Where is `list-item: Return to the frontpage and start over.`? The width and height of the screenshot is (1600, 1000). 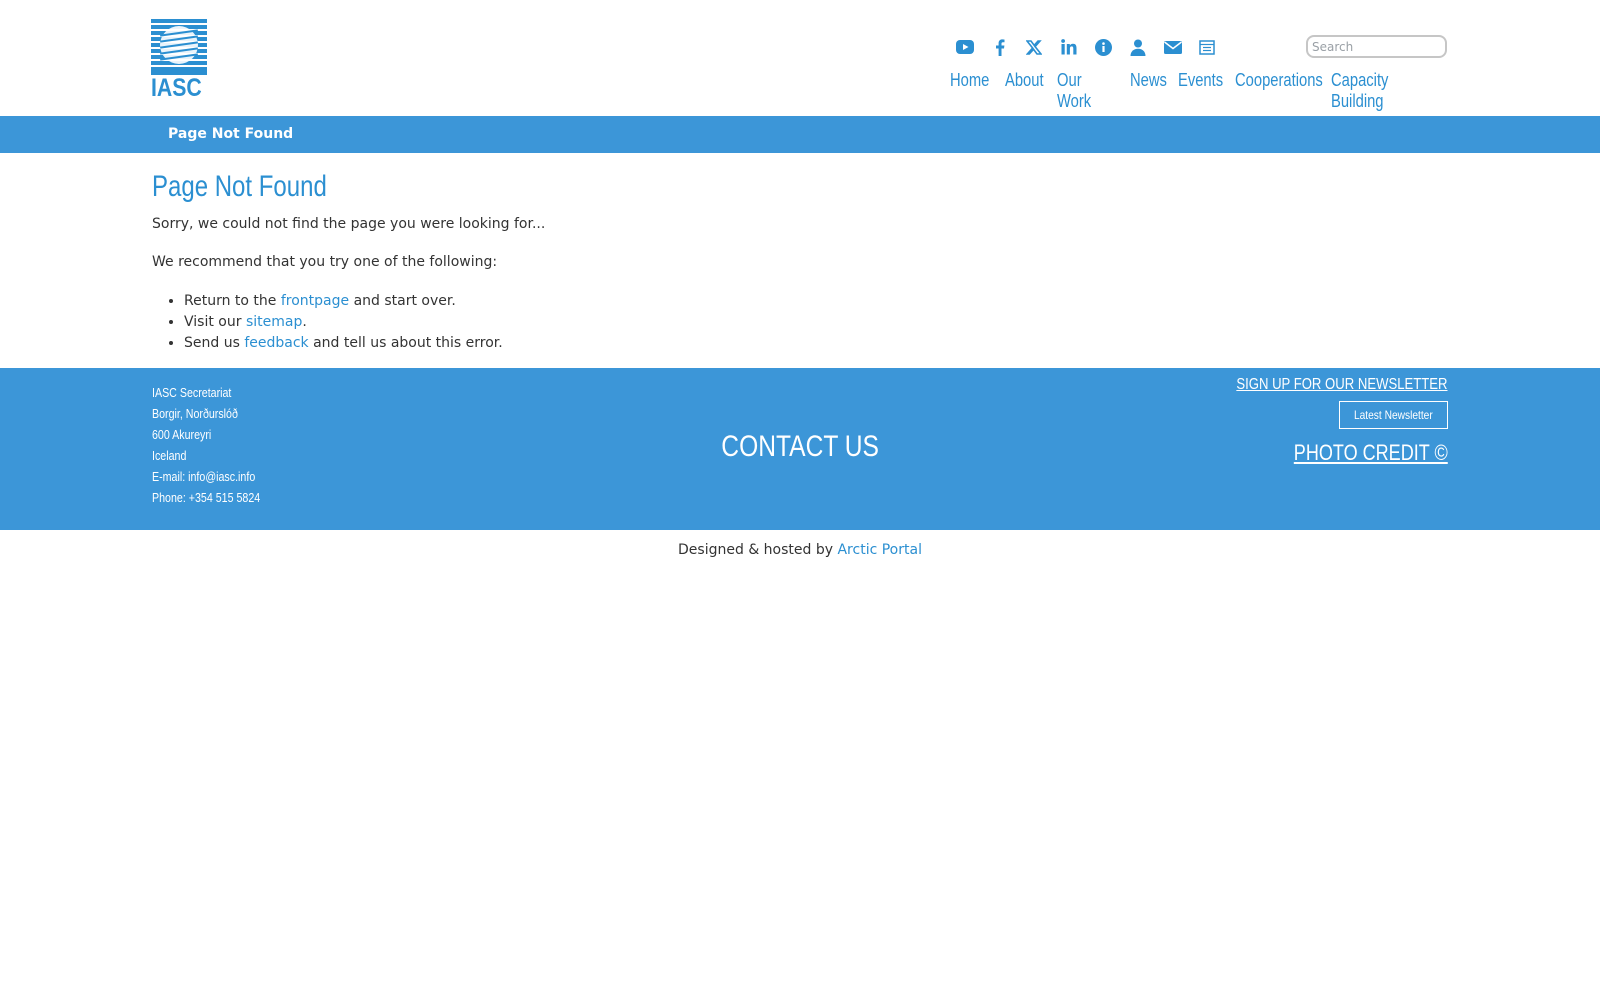
list-item: Return to the frontpage and start over. is located at coordinates (818, 301).